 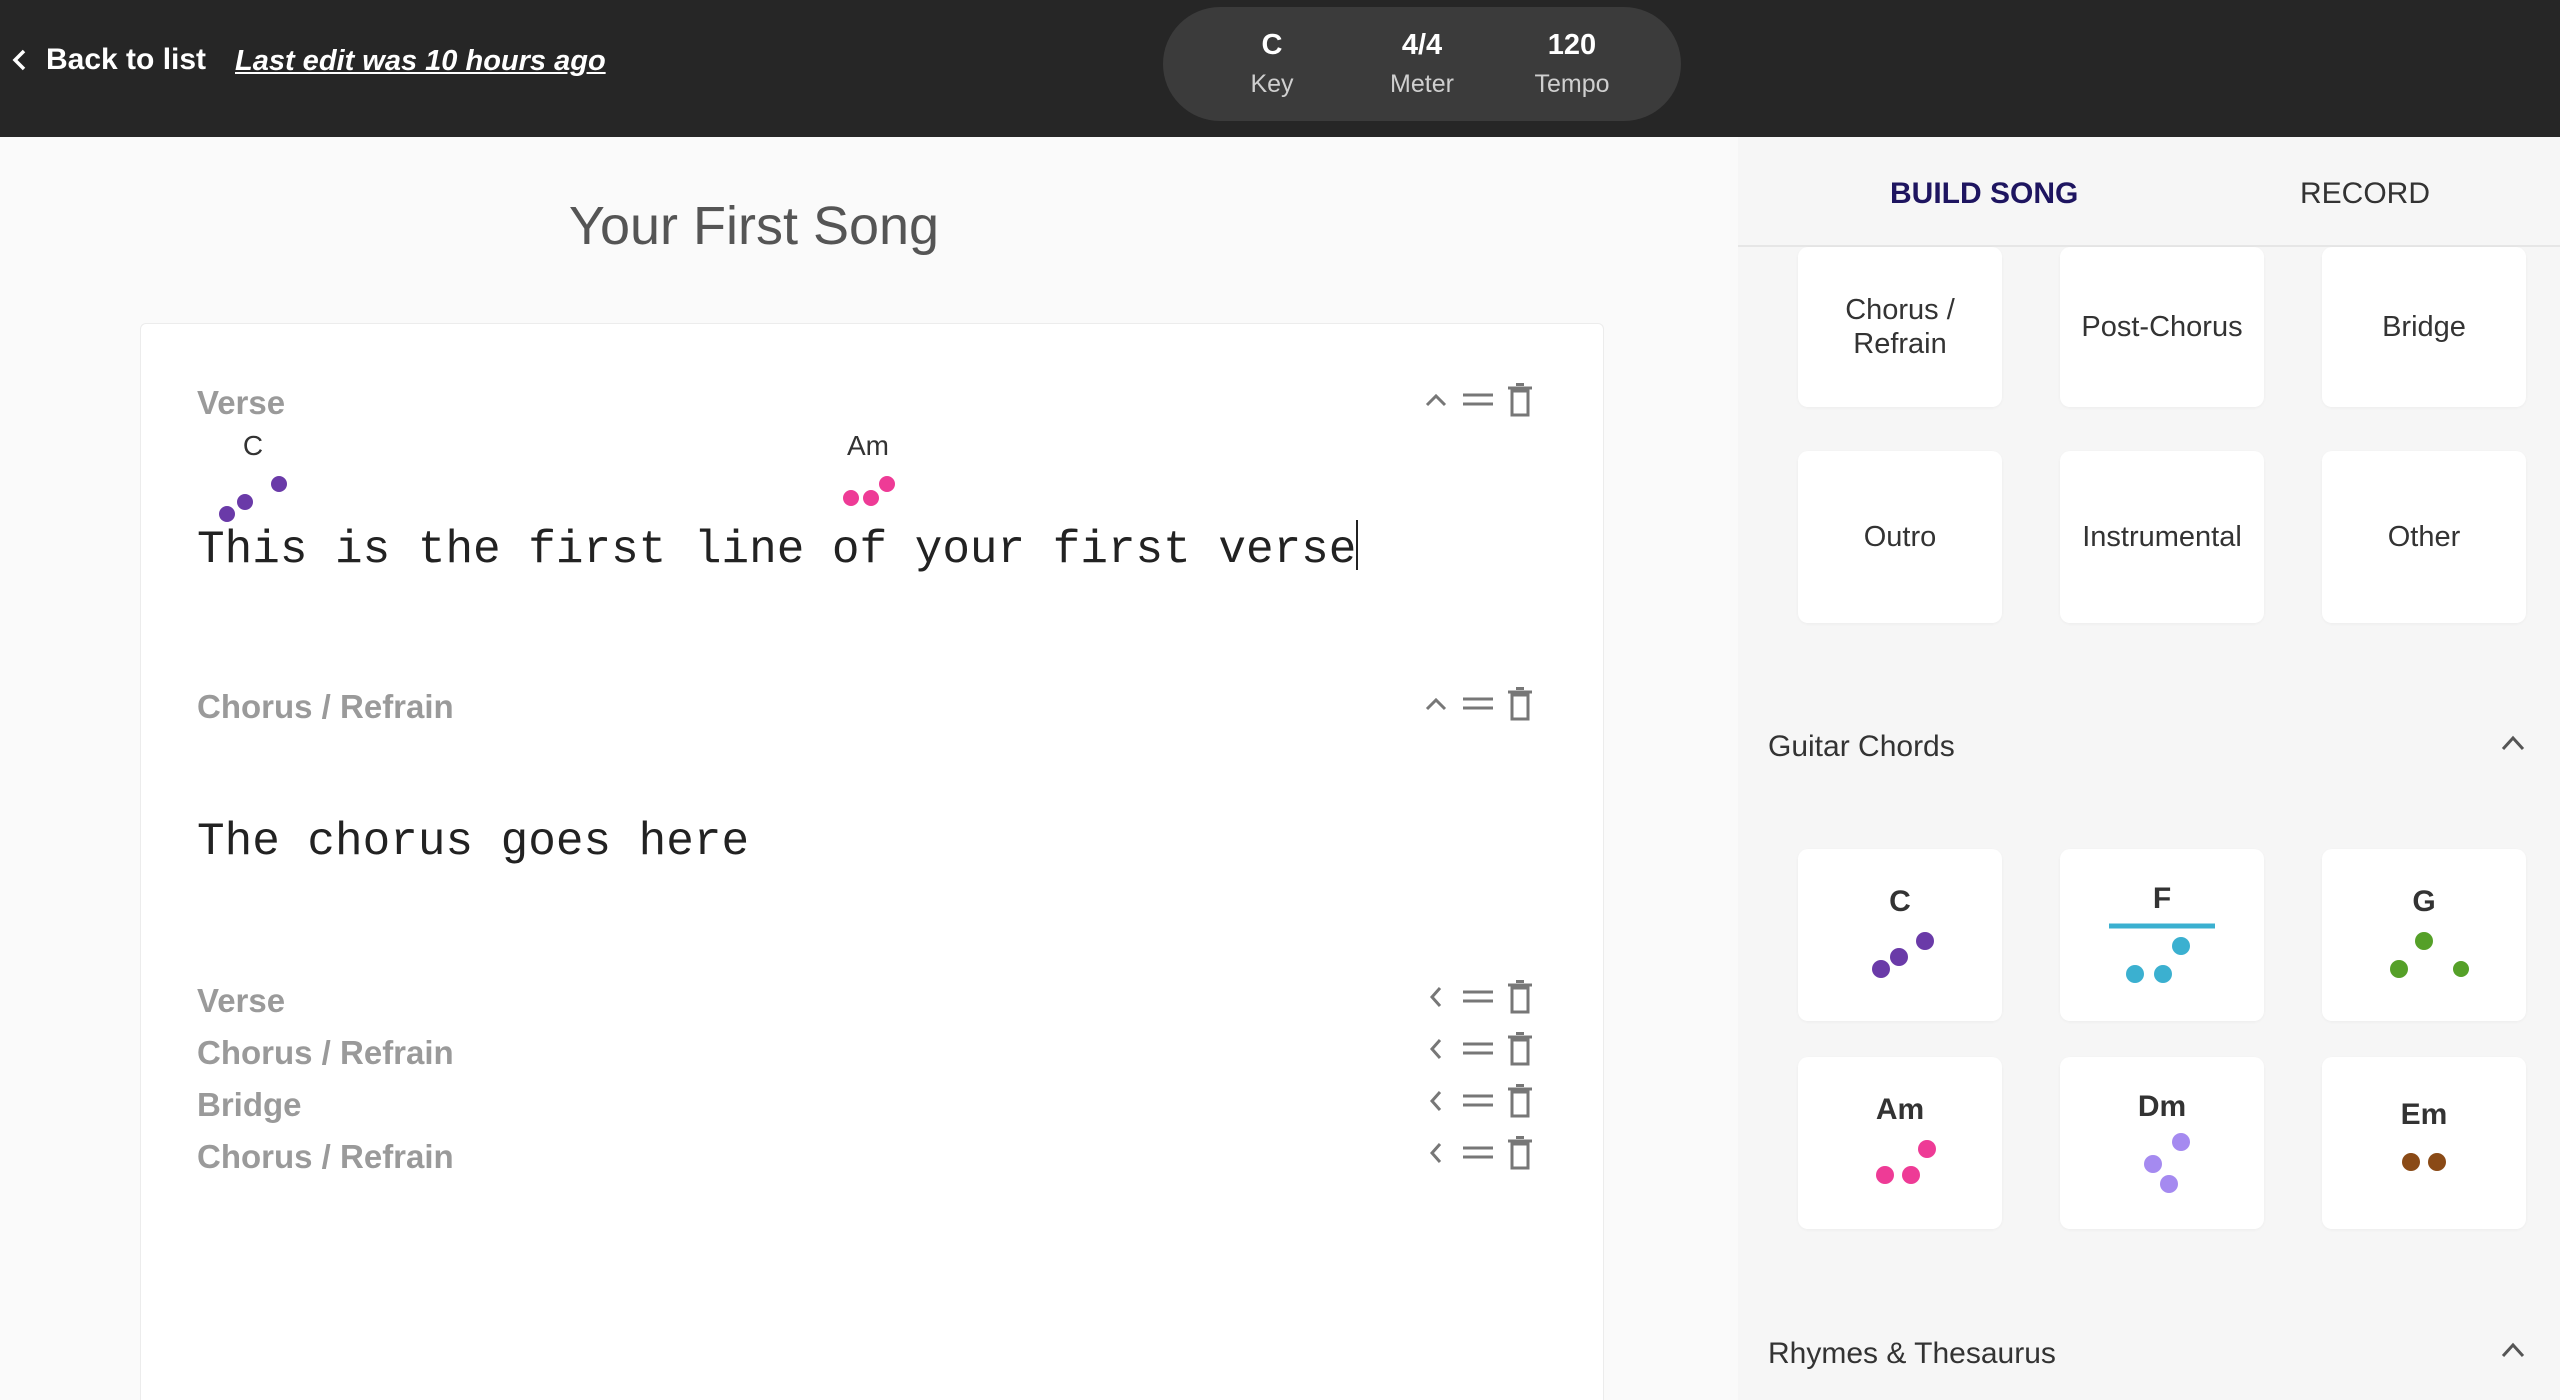 I want to click on chord-tile-am: Am, so click(x=1900, y=1143).